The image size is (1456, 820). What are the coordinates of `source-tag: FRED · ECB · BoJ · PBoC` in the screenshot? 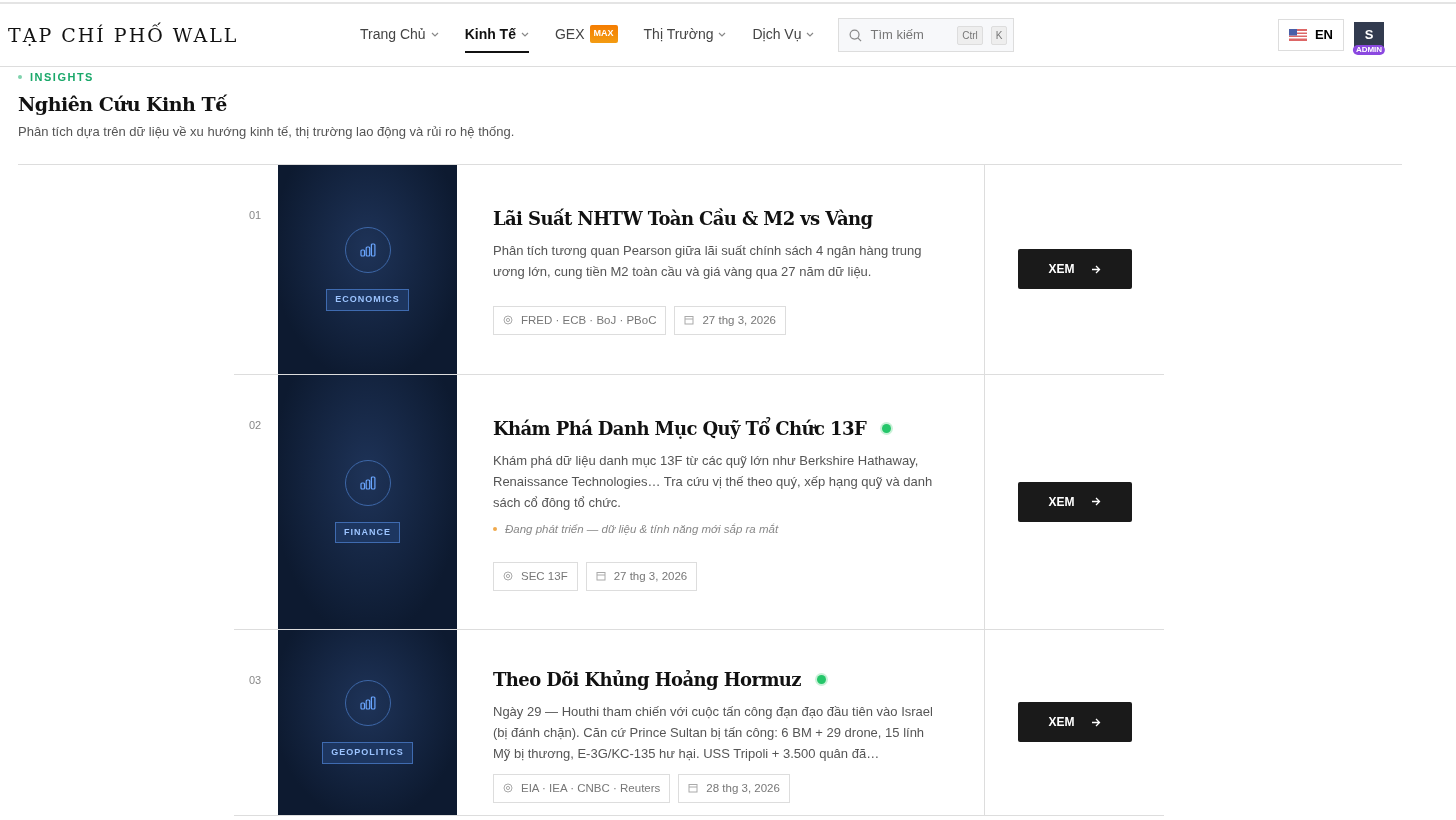 It's located at (580, 320).